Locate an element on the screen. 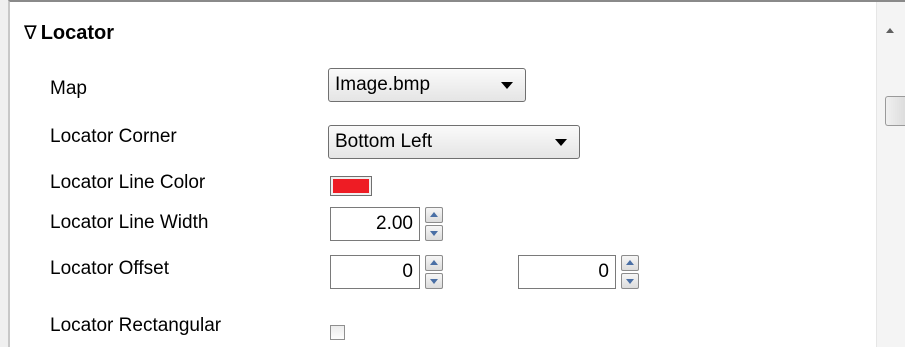 The height and width of the screenshot is (347, 905). offset-y-decrement-button is located at coordinates (630, 281).